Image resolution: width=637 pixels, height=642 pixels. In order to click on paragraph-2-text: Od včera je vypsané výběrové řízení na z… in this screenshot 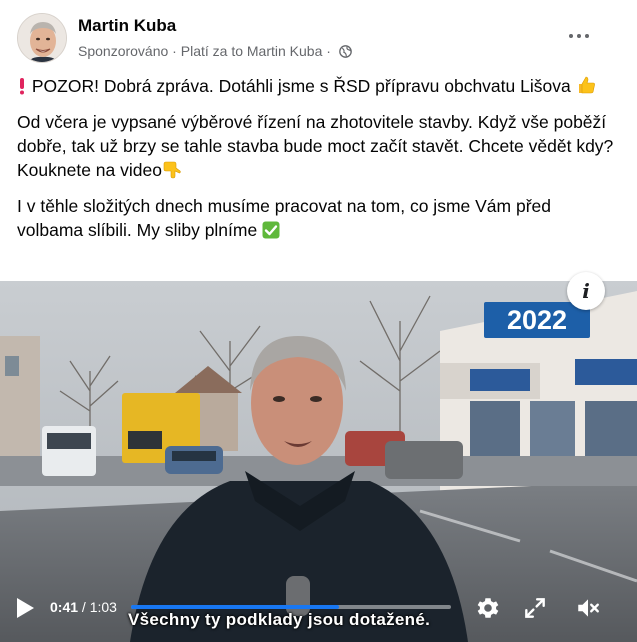, I will do `click(315, 146)`.